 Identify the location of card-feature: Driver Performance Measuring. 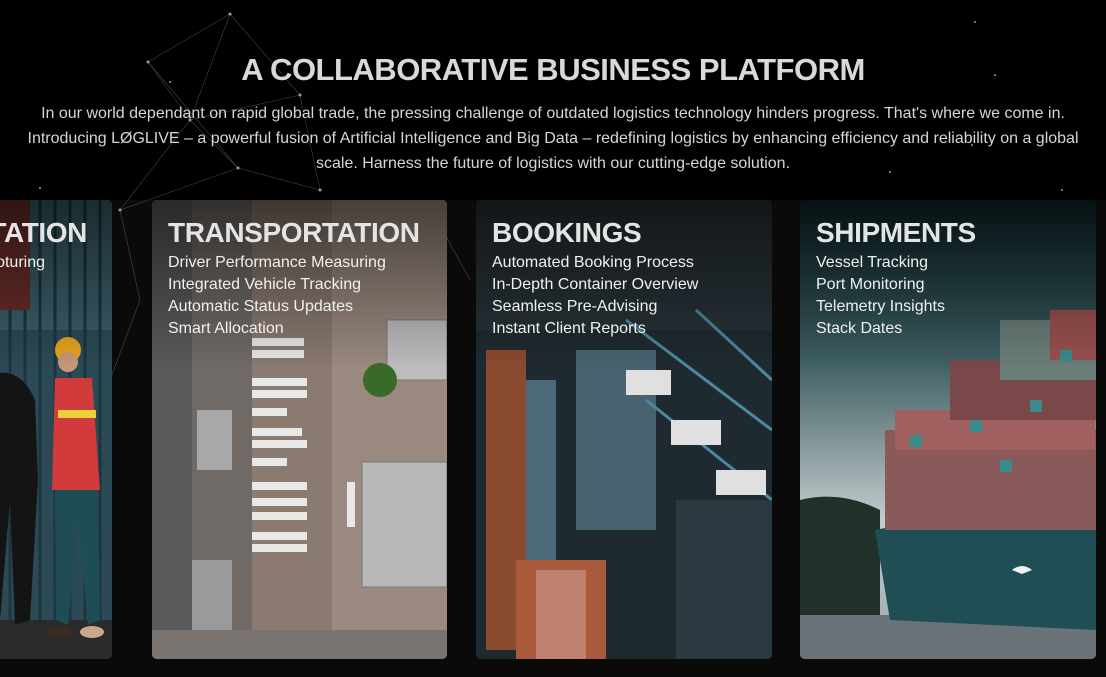
(277, 262).